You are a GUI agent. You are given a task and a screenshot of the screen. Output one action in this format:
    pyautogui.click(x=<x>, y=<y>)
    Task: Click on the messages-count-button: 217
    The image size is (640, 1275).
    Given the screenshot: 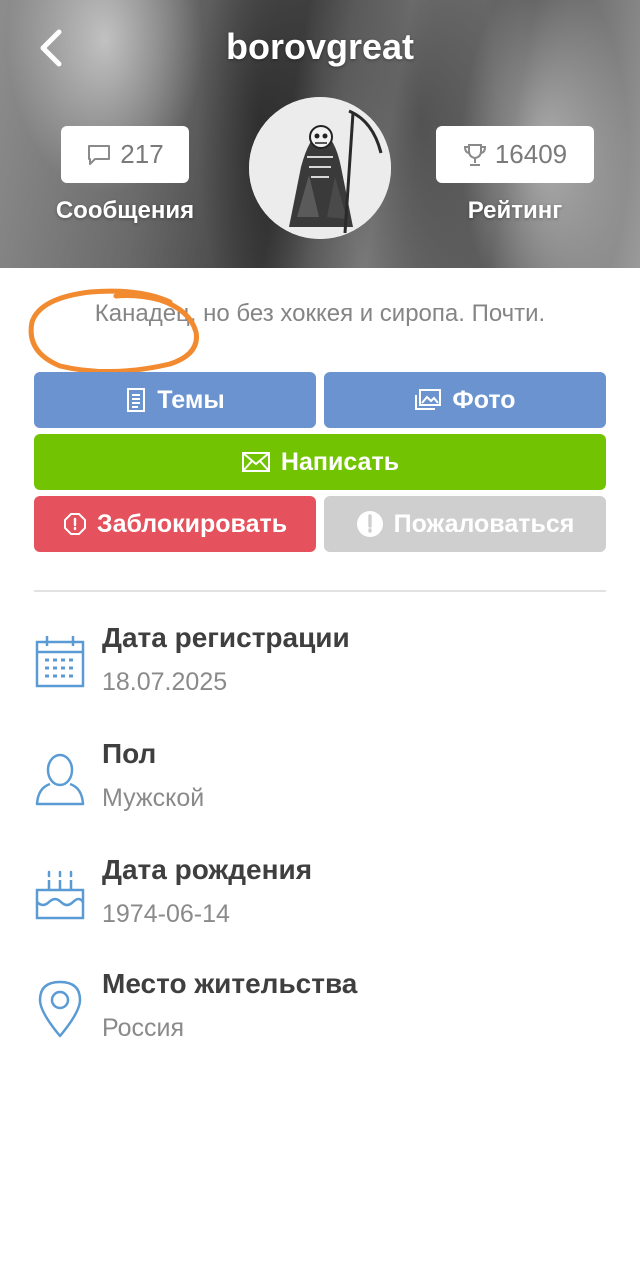 What is the action you would take?
    pyautogui.click(x=125, y=154)
    